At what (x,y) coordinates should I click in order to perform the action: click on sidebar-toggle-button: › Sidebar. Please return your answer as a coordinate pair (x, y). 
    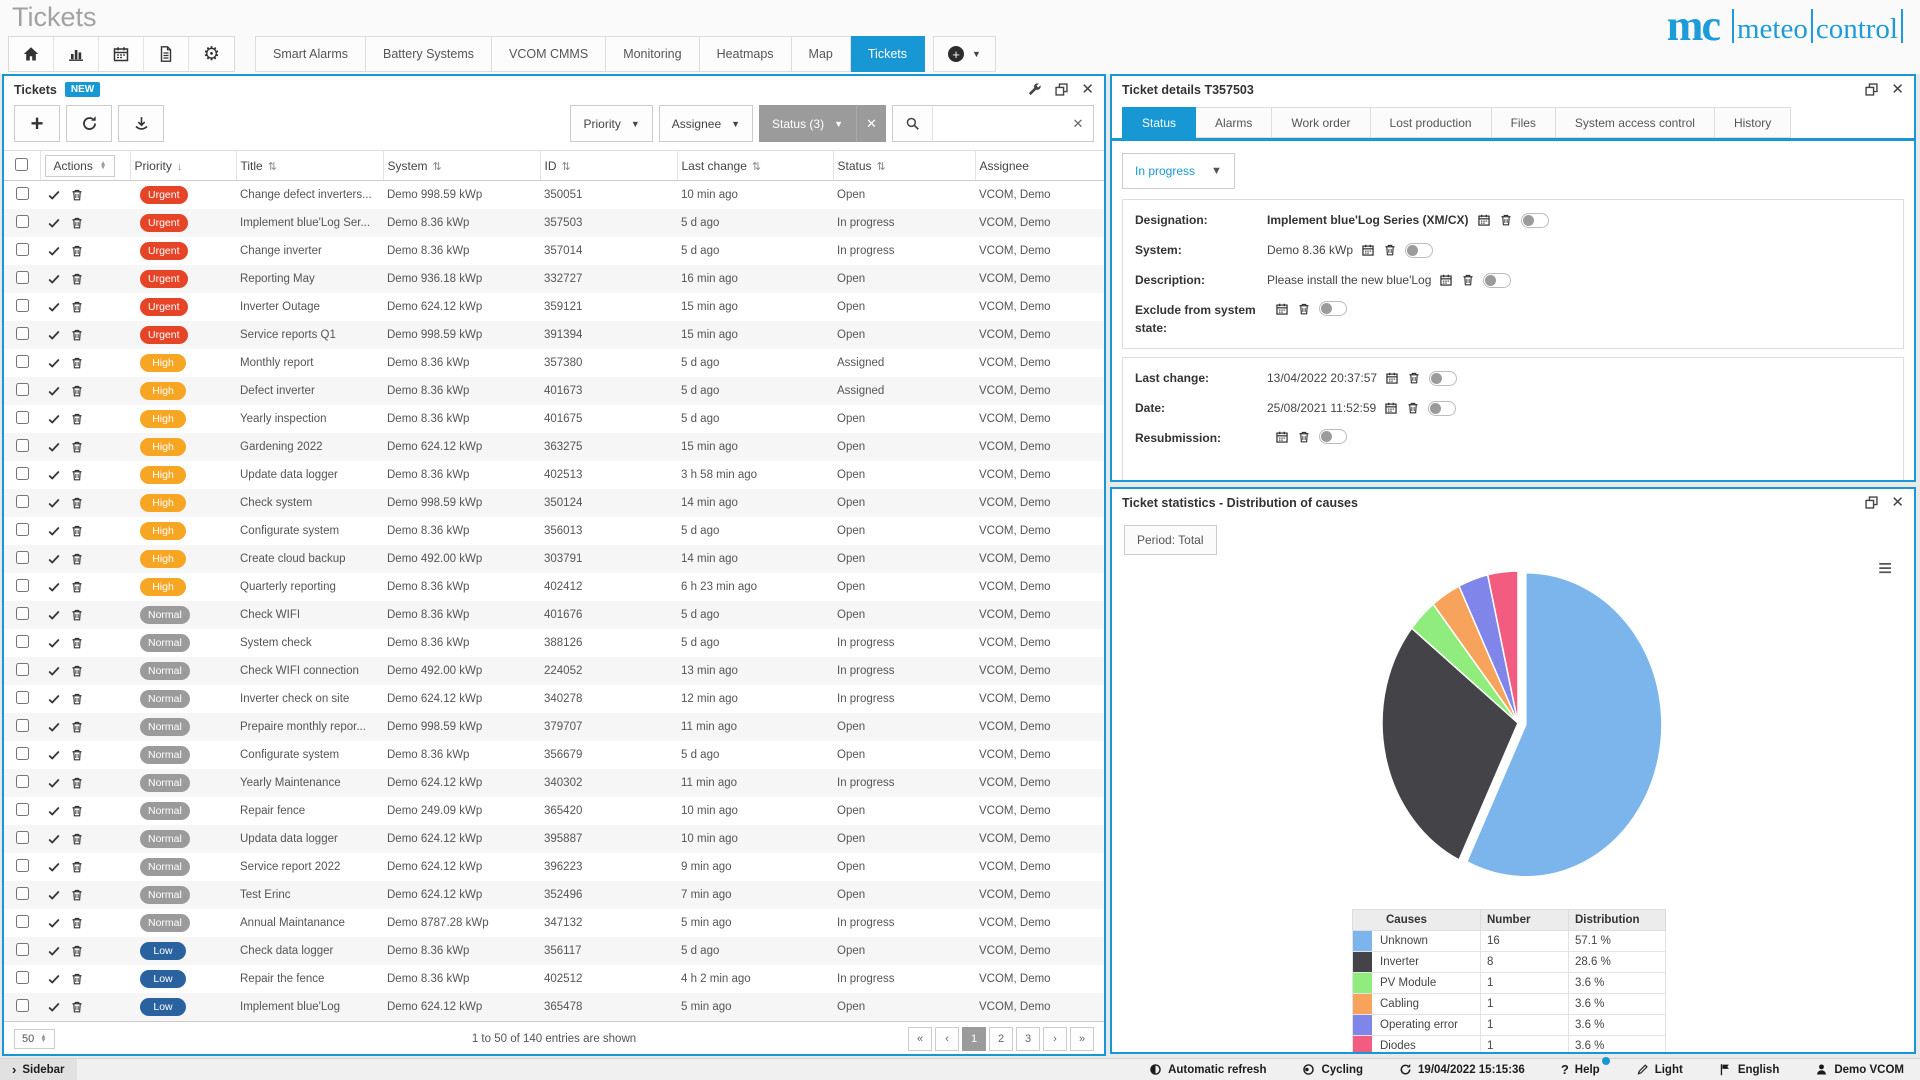
    Looking at the image, I should click on (38, 1069).